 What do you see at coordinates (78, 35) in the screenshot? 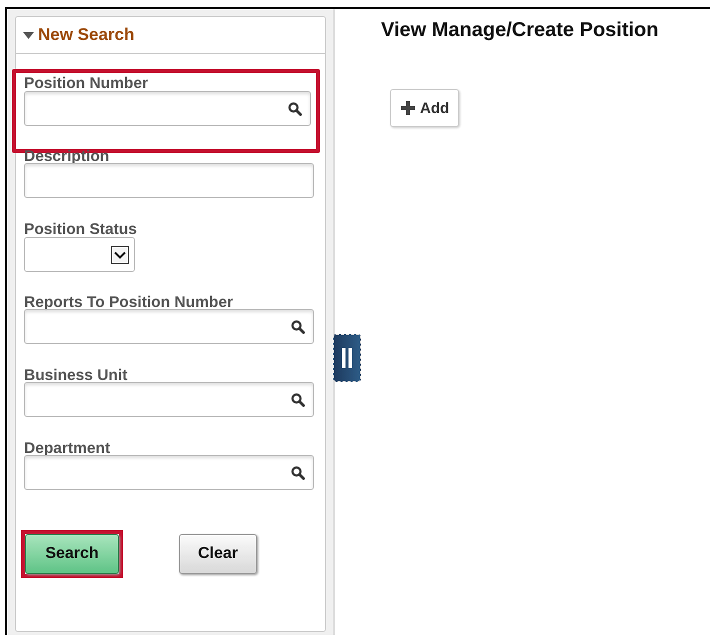
I see `new-search-toggle: New Search` at bounding box center [78, 35].